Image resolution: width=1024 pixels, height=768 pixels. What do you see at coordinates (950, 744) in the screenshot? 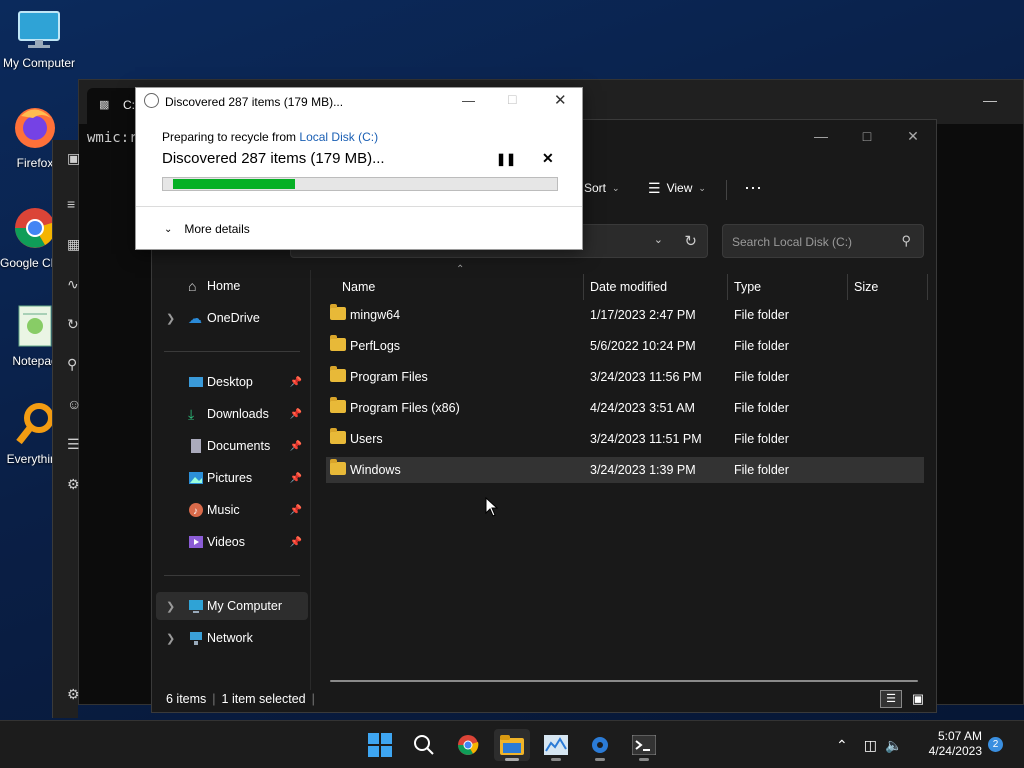
I see `clock: 5:07 AM 4/24/2023` at bounding box center [950, 744].